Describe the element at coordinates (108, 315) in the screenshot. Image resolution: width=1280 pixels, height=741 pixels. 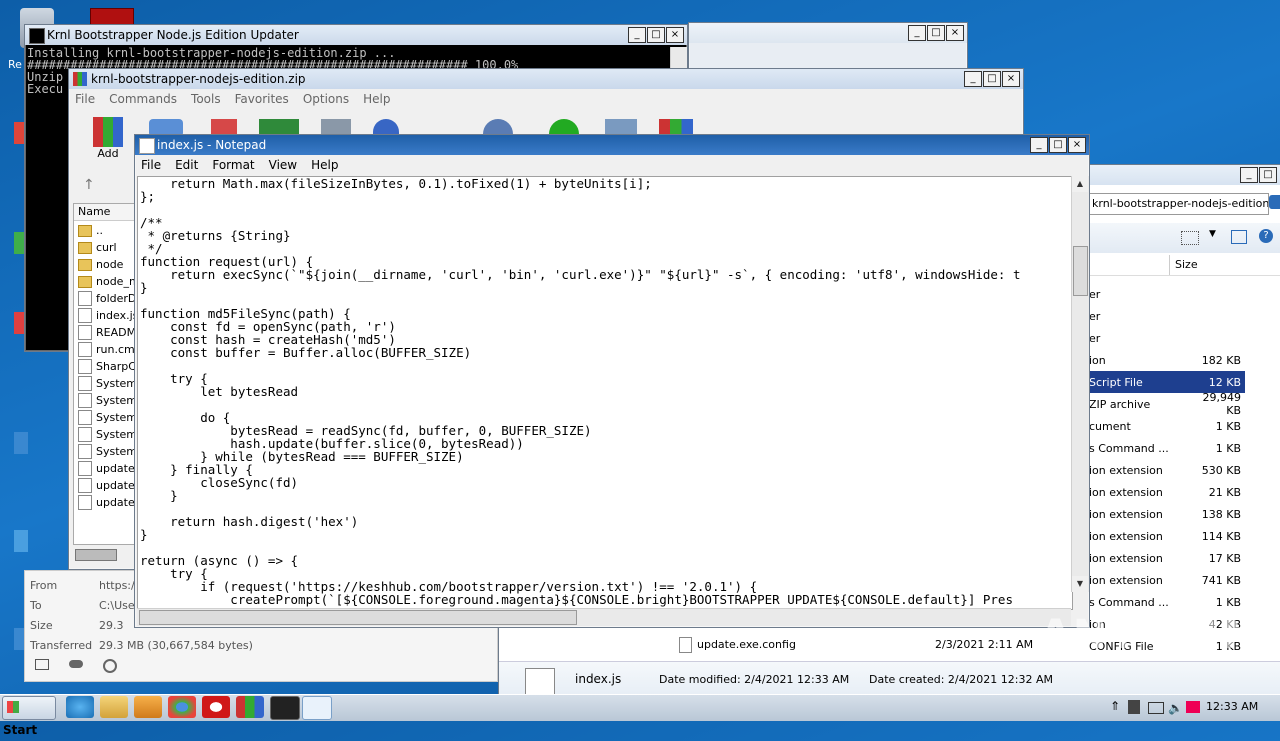
I see `list-item: index.js` at that location.